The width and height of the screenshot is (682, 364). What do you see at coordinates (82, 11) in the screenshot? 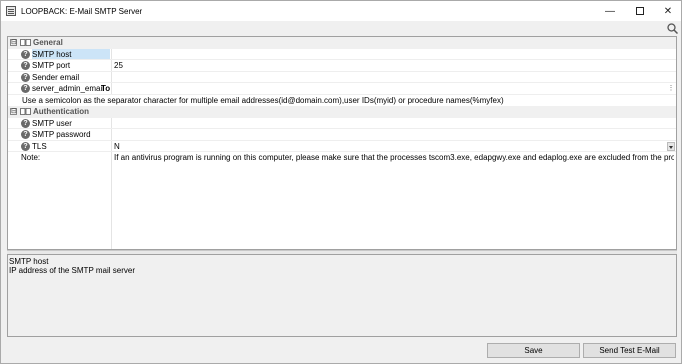
I see `window-title: LOOPBACK: E-Mail SMTP Server` at bounding box center [82, 11].